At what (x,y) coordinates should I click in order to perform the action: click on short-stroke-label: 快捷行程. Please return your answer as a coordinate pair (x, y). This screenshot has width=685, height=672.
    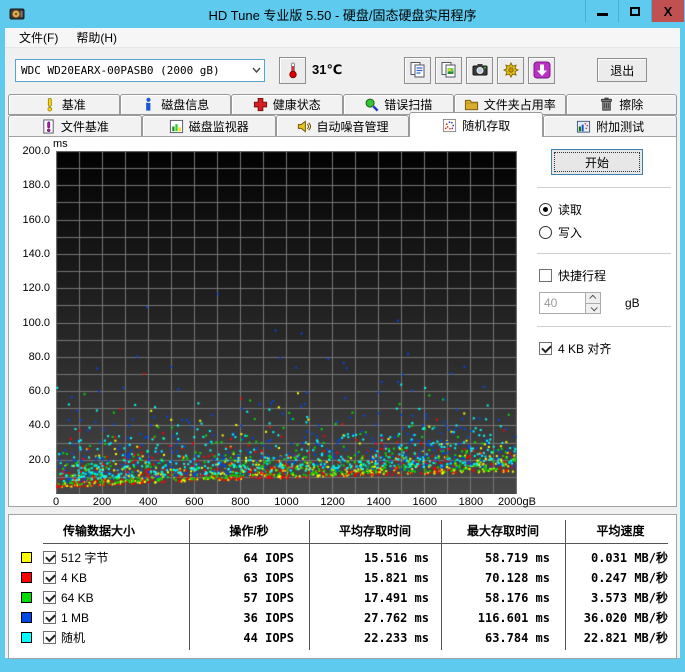
    Looking at the image, I should click on (582, 276).